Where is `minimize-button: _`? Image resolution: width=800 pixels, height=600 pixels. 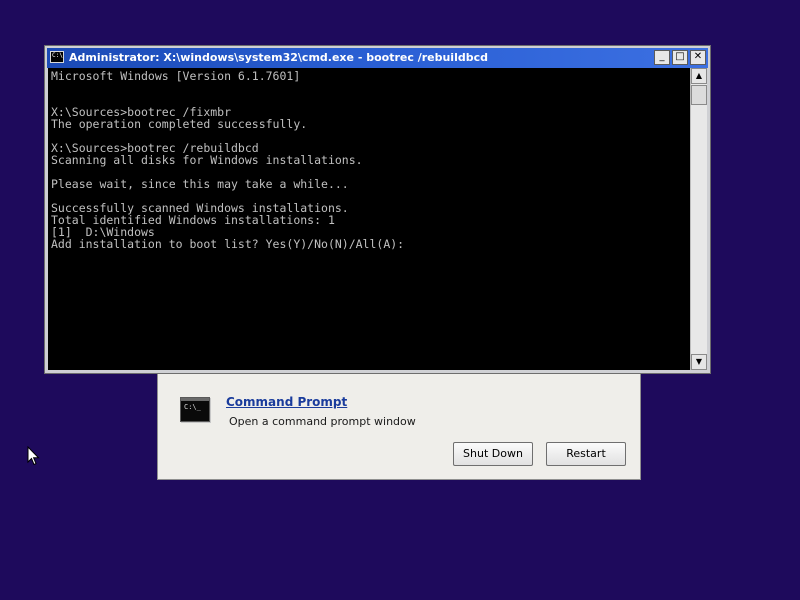
minimize-button: _ is located at coordinates (662, 57).